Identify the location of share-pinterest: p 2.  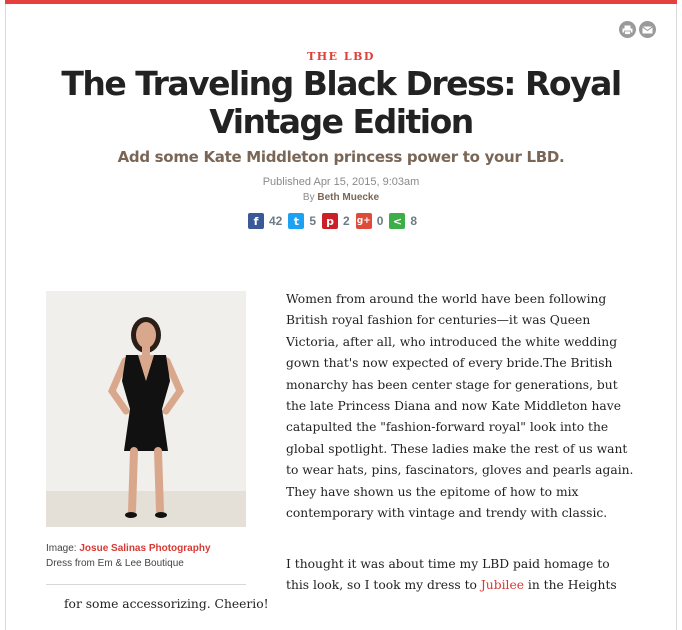
(336, 221).